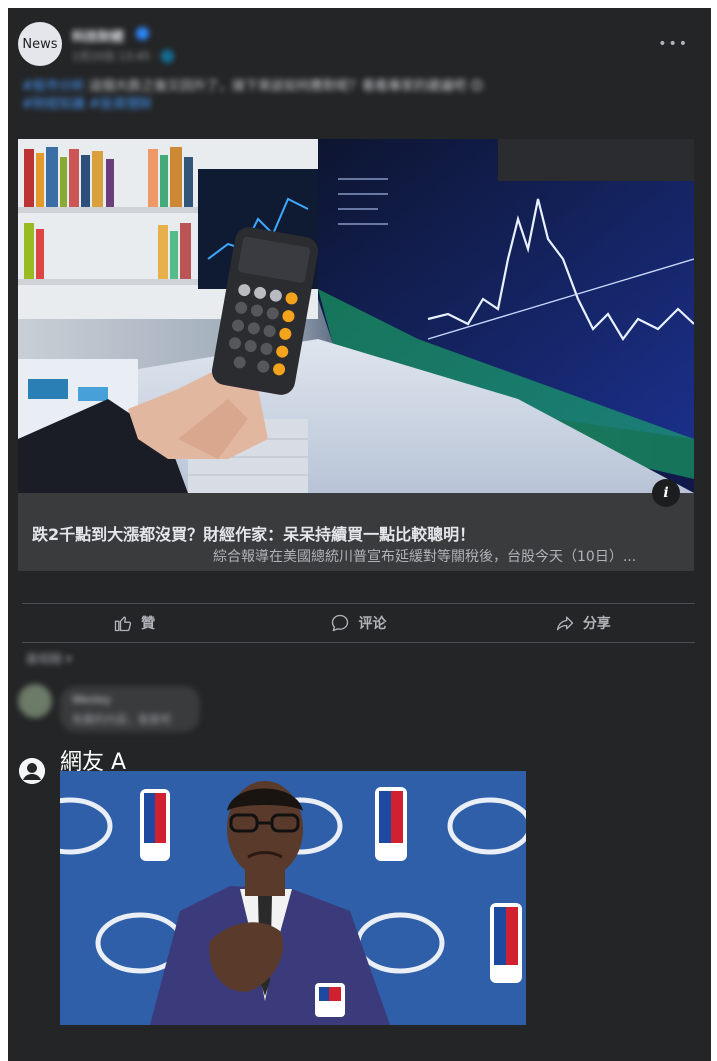 This screenshot has height=1061, width=717. I want to click on comment-label: 评论, so click(372, 624).